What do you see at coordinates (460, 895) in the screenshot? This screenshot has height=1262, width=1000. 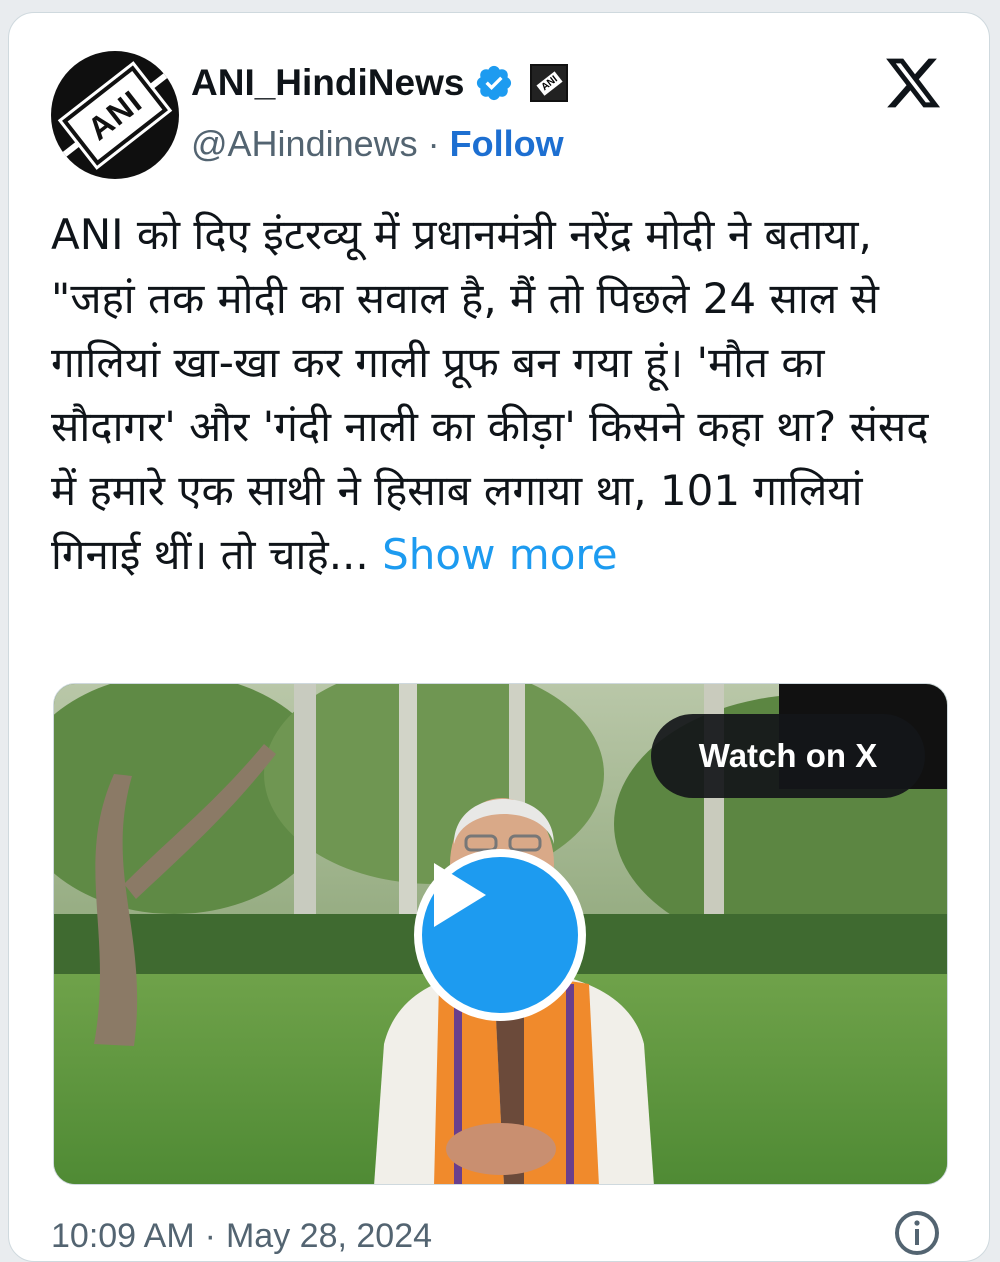 I see `play-icon` at bounding box center [460, 895].